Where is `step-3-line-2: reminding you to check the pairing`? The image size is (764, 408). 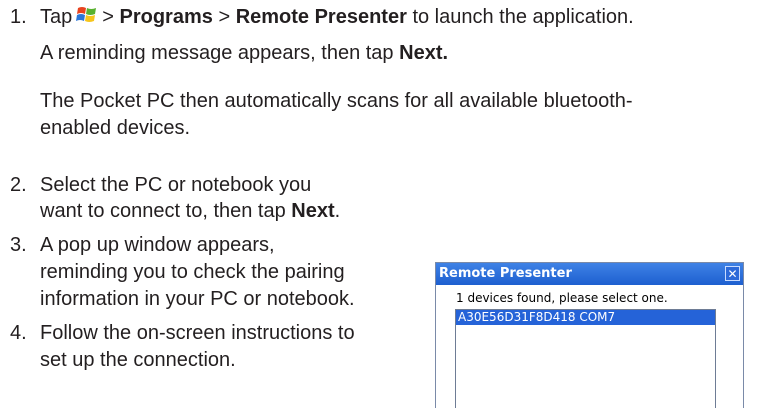
step-3-line-2: reminding you to check the pairing is located at coordinates (192, 272).